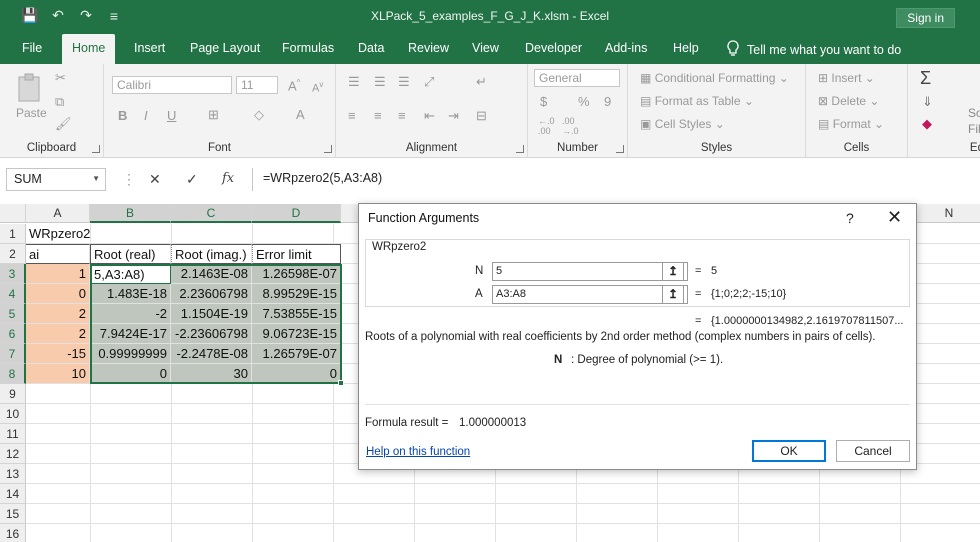  Describe the element at coordinates (481, 82) in the screenshot. I see `wrap-text-icon: ↵` at that location.